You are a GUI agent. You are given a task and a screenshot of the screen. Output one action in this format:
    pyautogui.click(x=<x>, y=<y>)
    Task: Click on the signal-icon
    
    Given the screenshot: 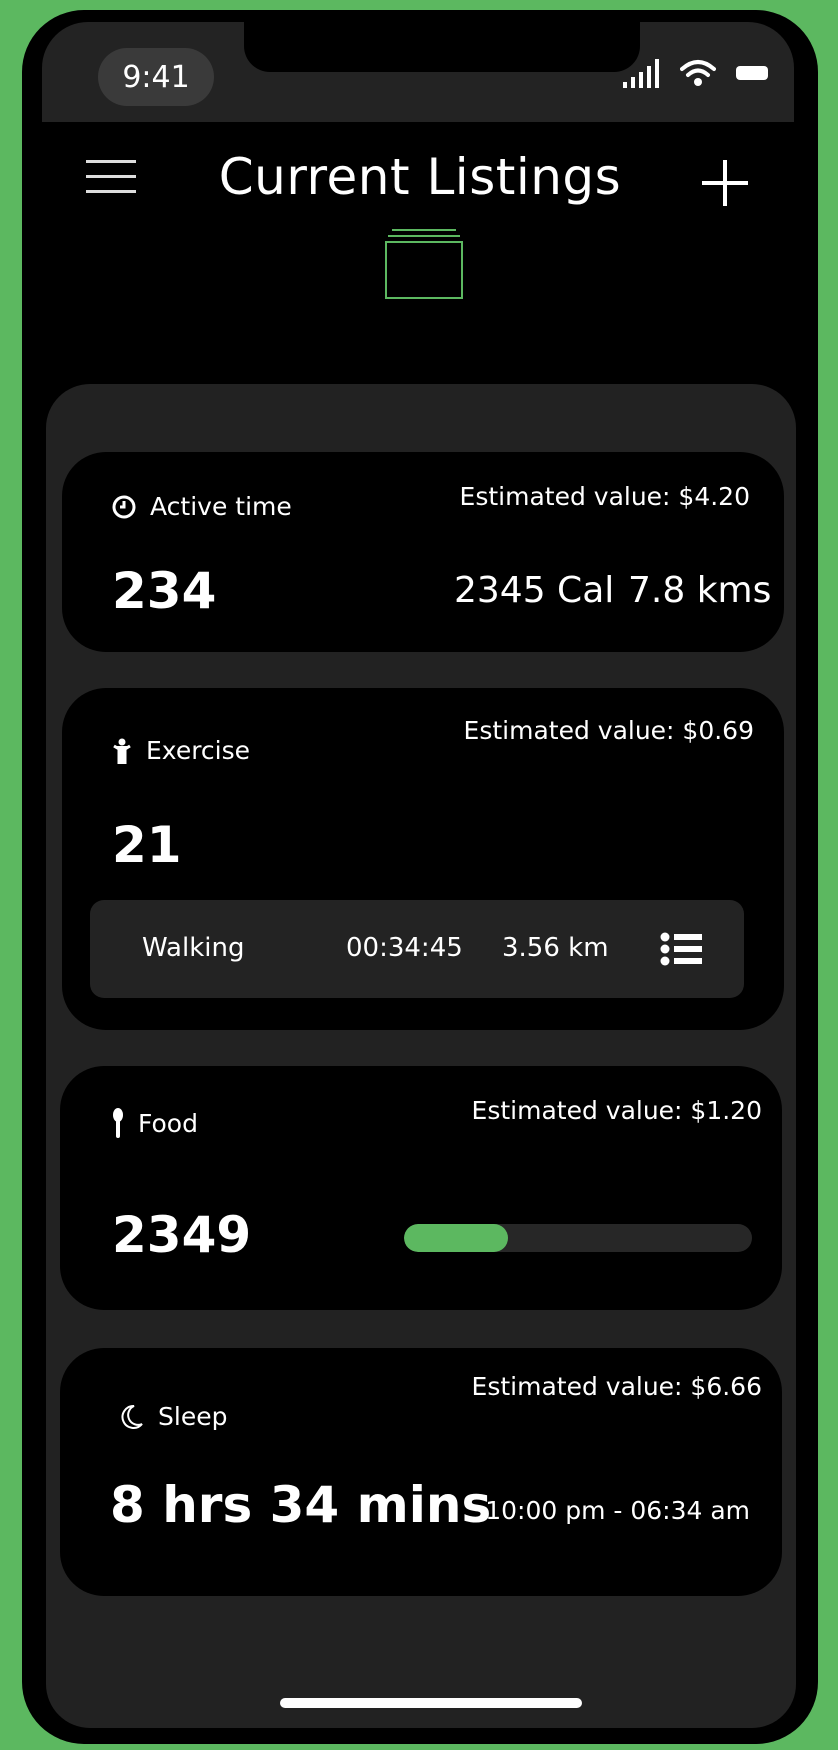 What is the action you would take?
    pyautogui.click(x=641, y=73)
    